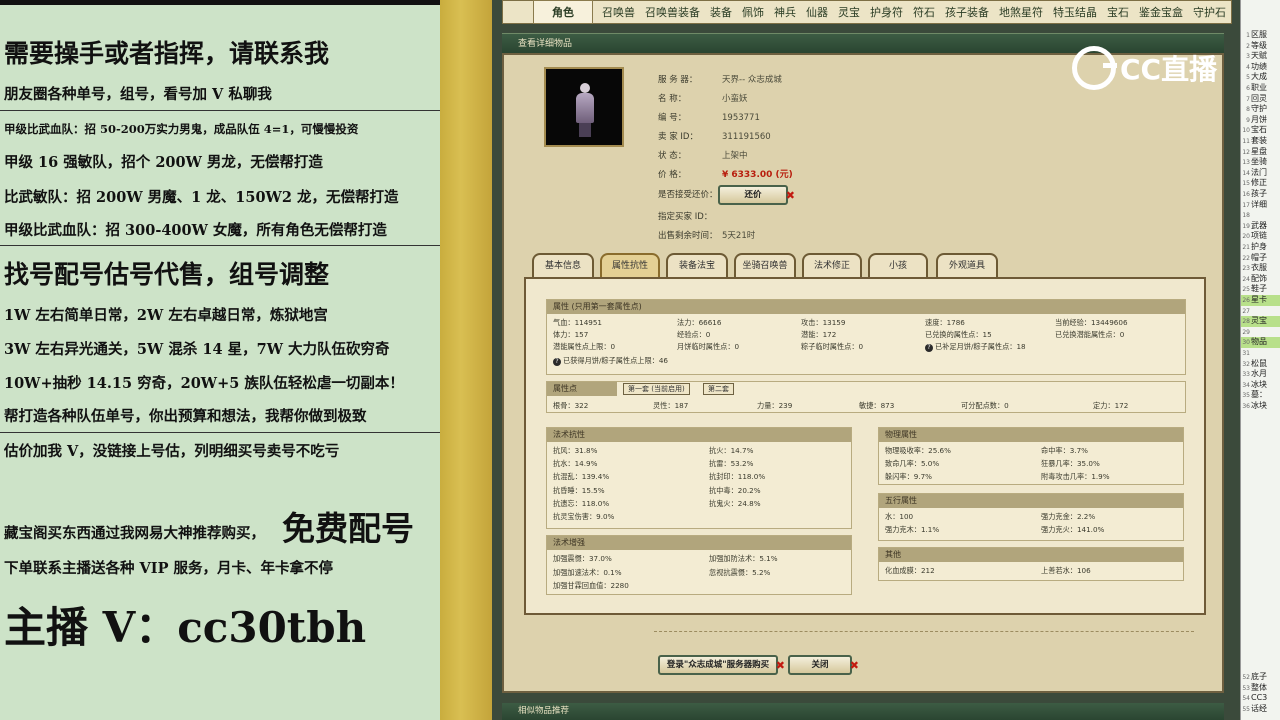 Image resolution: width=1280 pixels, height=720 pixels. I want to click on side-list-item: 33水月, so click(1260, 374).